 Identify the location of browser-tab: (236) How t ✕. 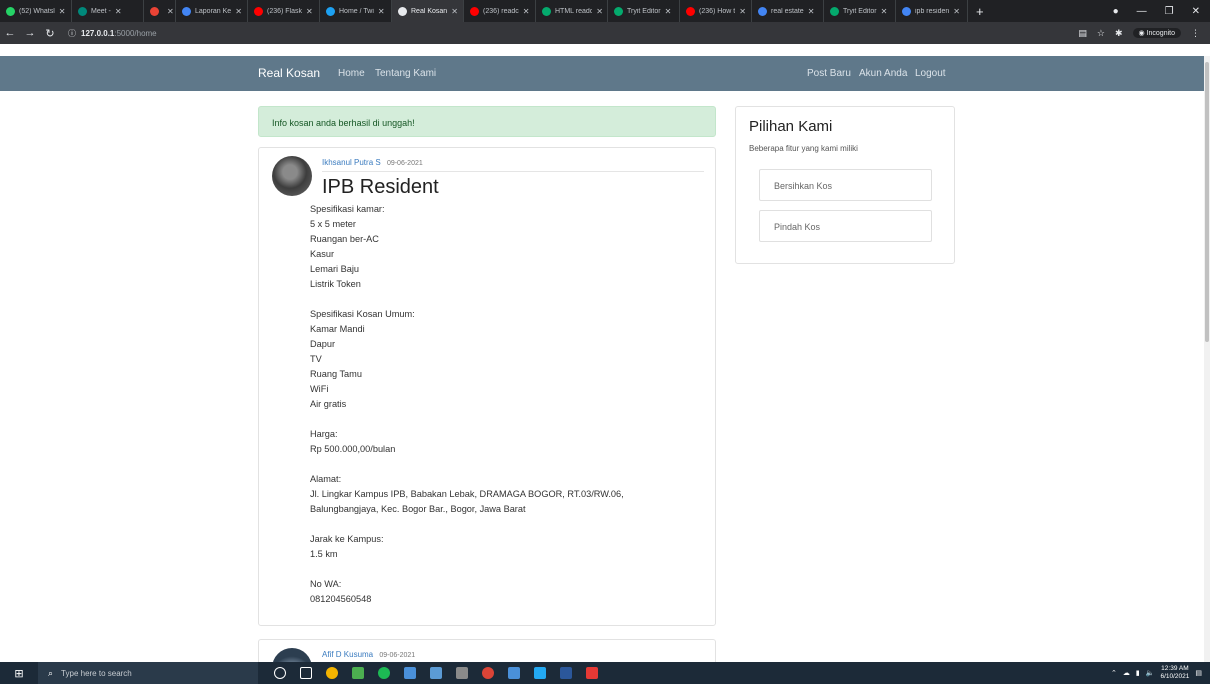
(716, 11).